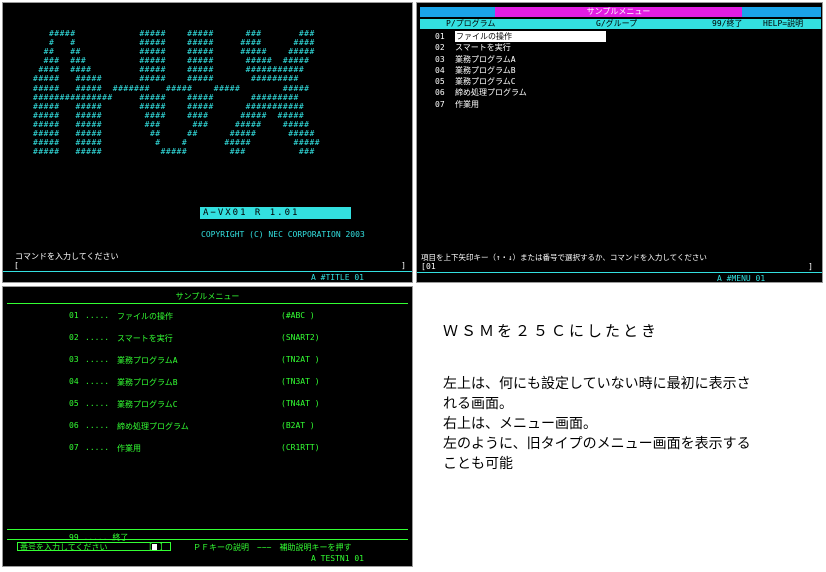 This screenshot has height=572, width=826. I want to click on number-input-right-bracket: ], so click(161, 546).